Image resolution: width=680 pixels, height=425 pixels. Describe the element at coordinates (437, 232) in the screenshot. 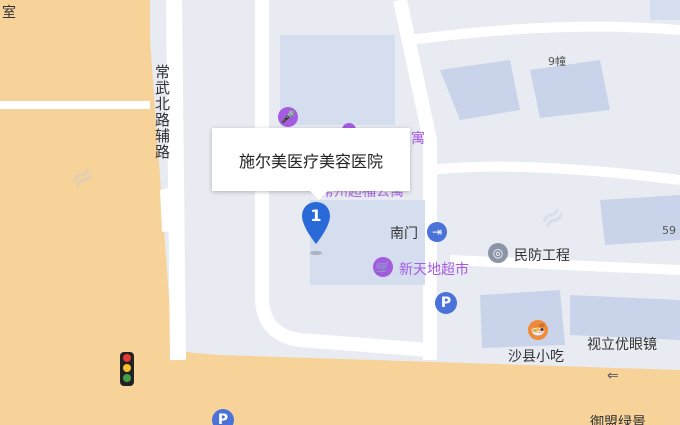

I see `gate-icon: ⇥` at that location.